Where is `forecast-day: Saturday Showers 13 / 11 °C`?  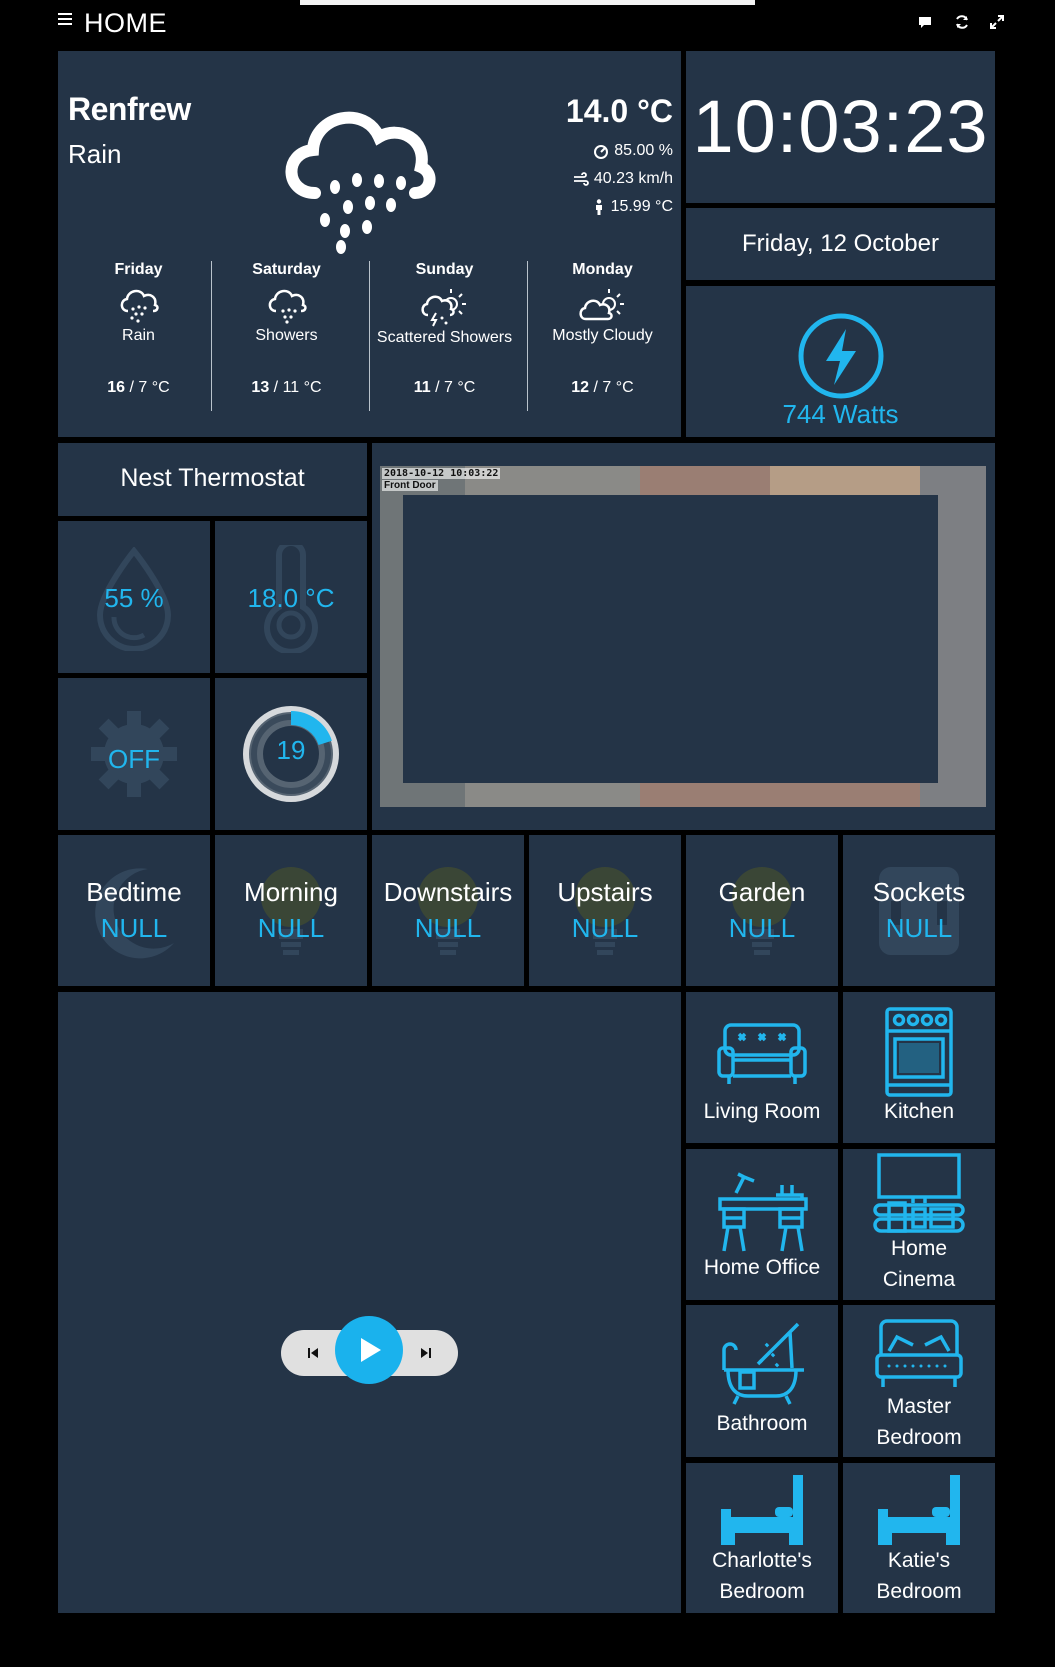
forecast-day: Saturday Showers 13 / 11 °C is located at coordinates (286, 336).